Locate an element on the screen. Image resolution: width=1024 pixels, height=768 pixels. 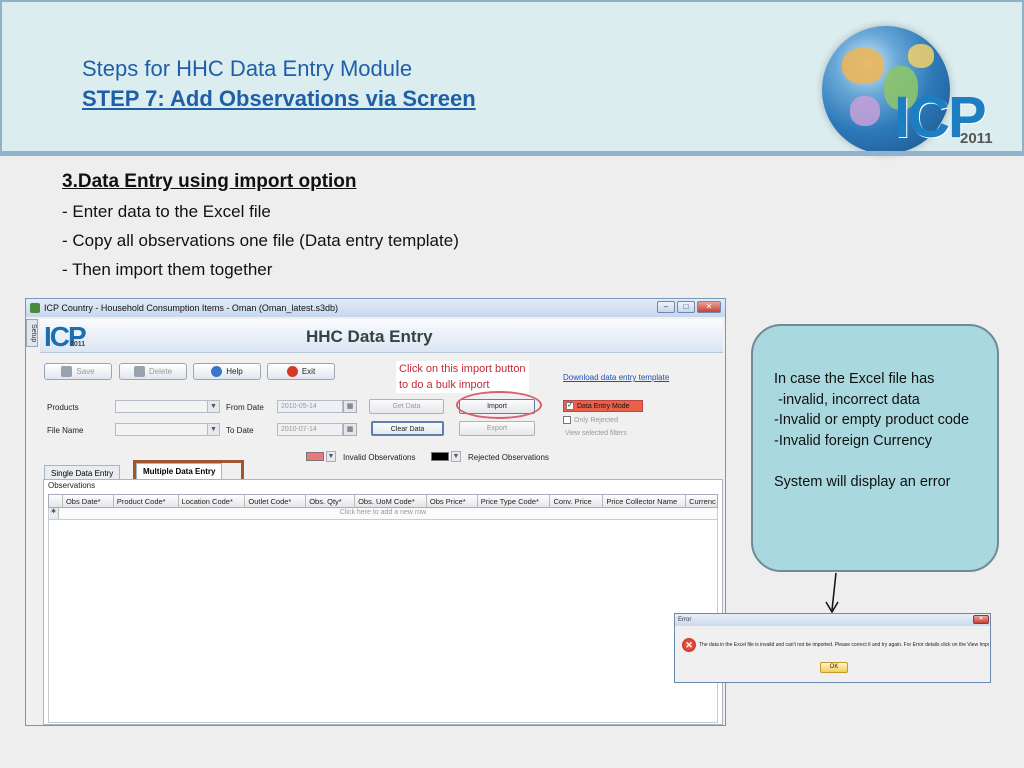
error-icon: ✕ is located at coordinates (689, 645).